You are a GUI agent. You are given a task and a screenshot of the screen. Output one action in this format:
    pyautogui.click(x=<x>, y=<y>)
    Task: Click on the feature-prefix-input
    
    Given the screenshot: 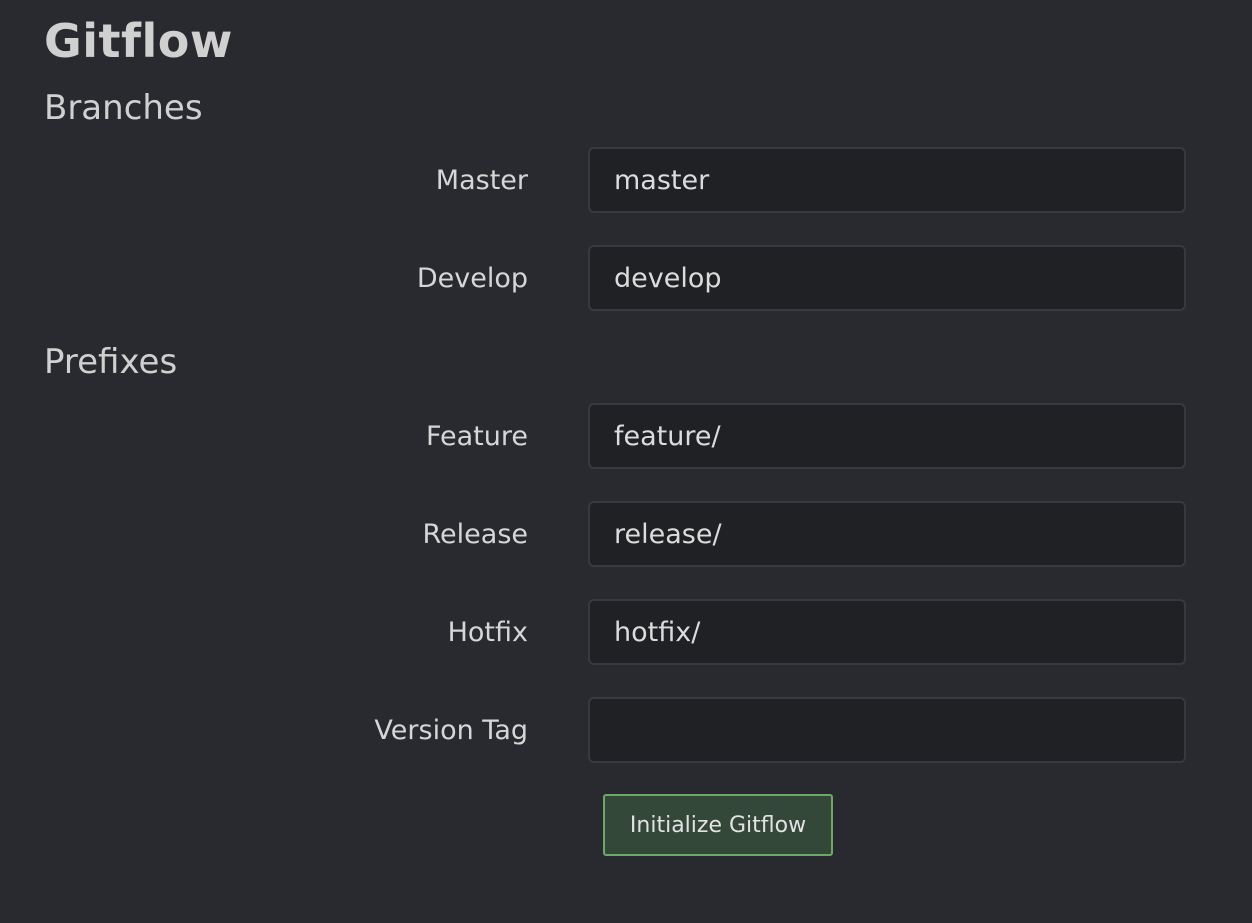 What is the action you would take?
    pyautogui.click(x=887, y=436)
    